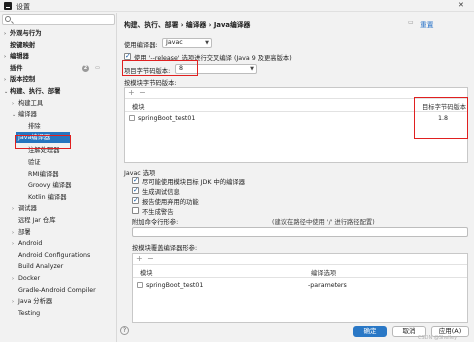 The width and height of the screenshot is (474, 342). What do you see at coordinates (23, 7) in the screenshot?
I see `window-title: 设置` at bounding box center [23, 7].